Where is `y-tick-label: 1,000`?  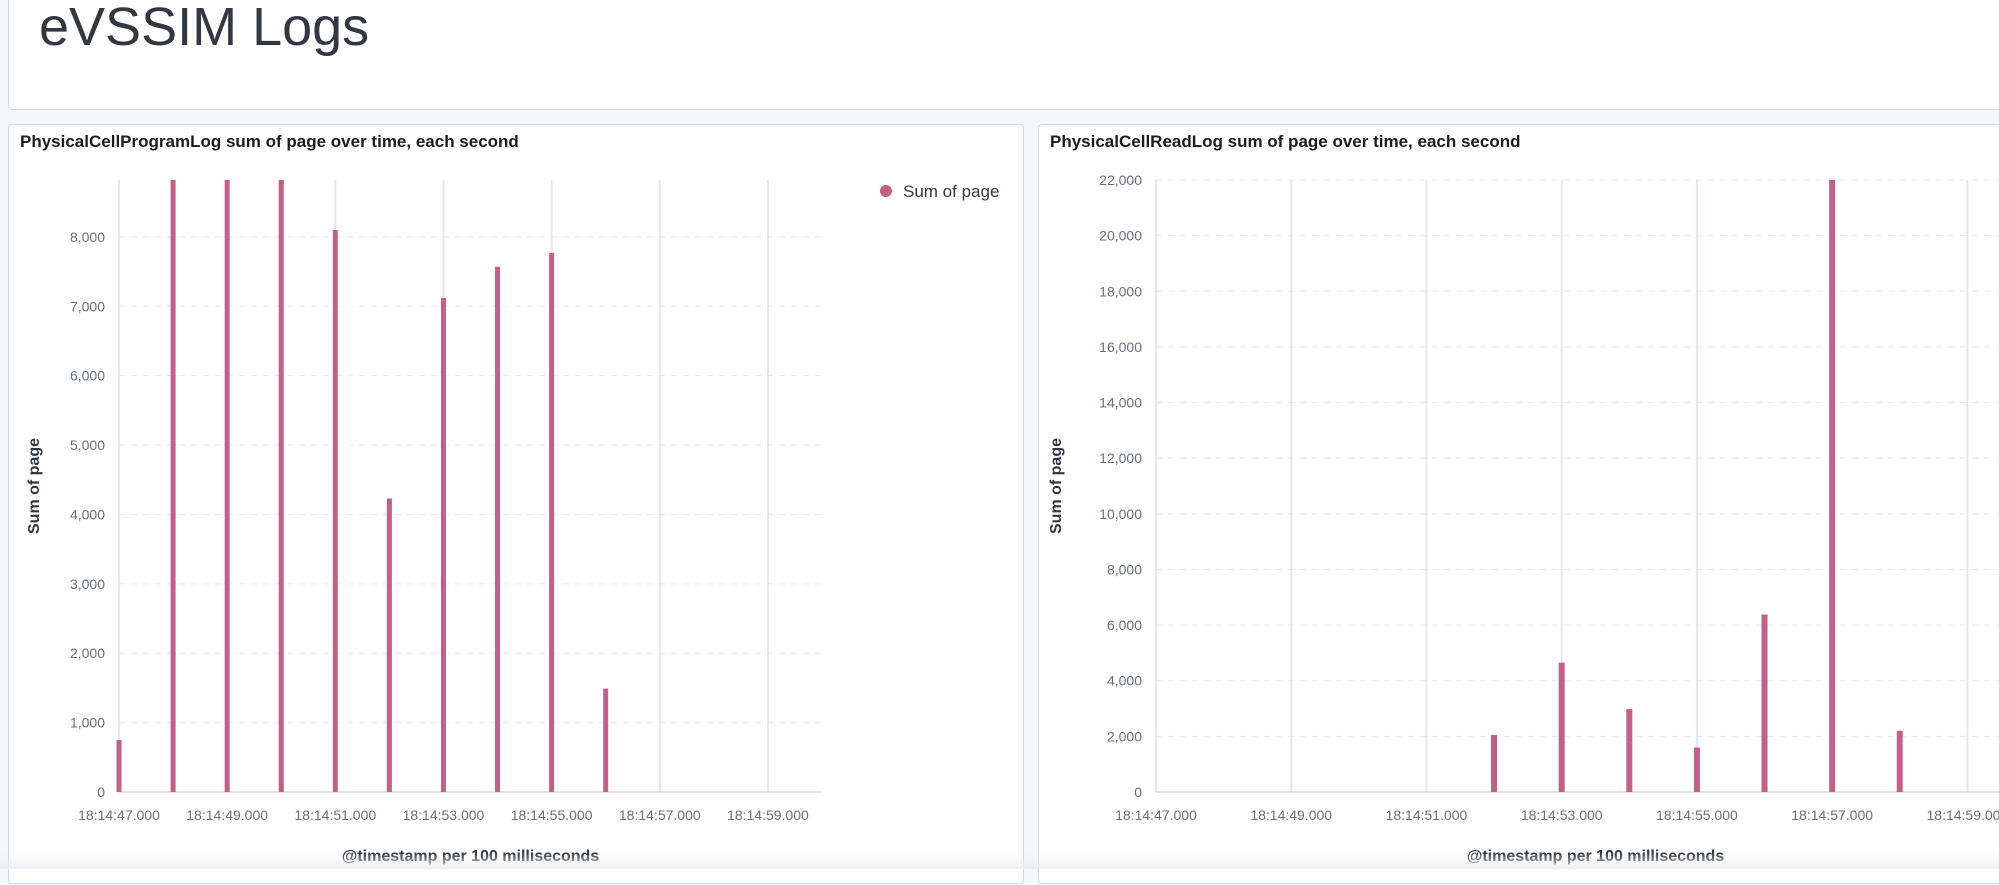
y-tick-label: 1,000 is located at coordinates (87, 723).